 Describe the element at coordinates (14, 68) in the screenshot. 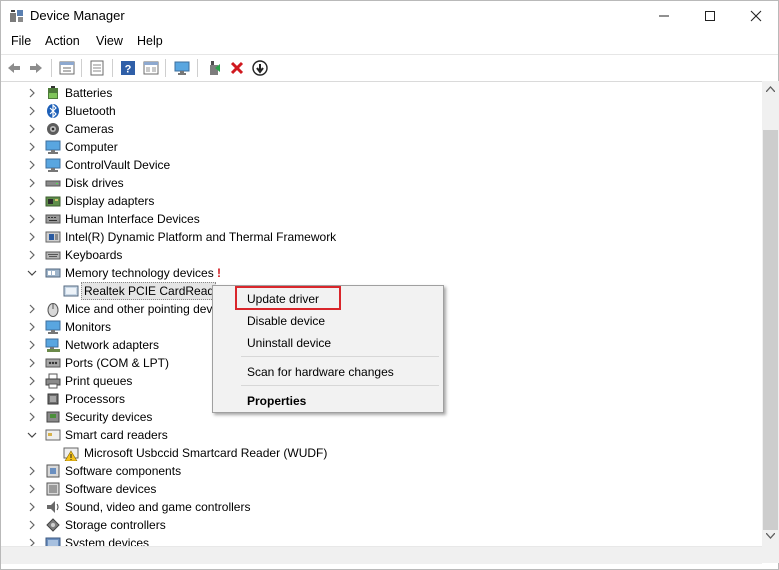

I see `back-button` at that location.